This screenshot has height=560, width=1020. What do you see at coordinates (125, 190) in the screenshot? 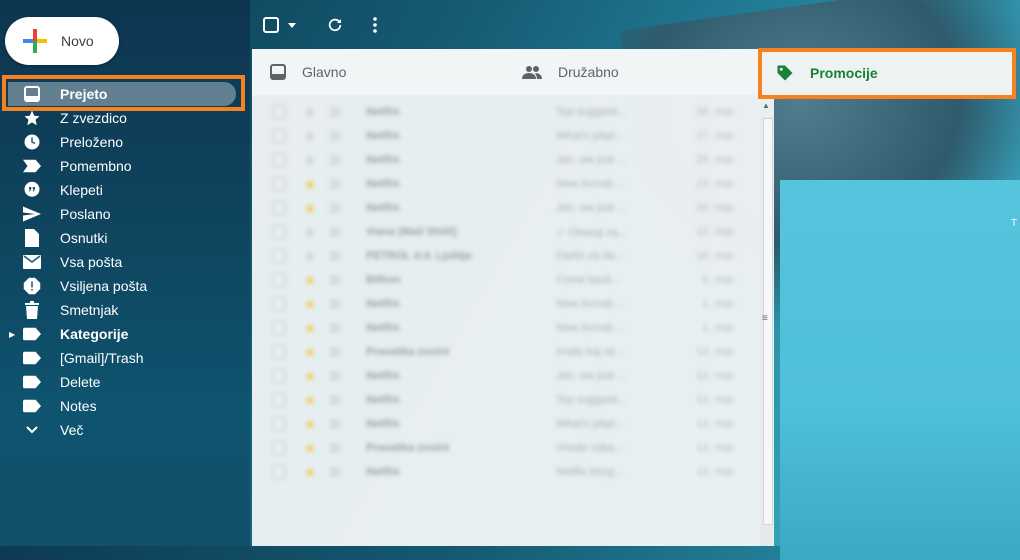
I see `sidebar-item-klepeti: Klepeti` at bounding box center [125, 190].